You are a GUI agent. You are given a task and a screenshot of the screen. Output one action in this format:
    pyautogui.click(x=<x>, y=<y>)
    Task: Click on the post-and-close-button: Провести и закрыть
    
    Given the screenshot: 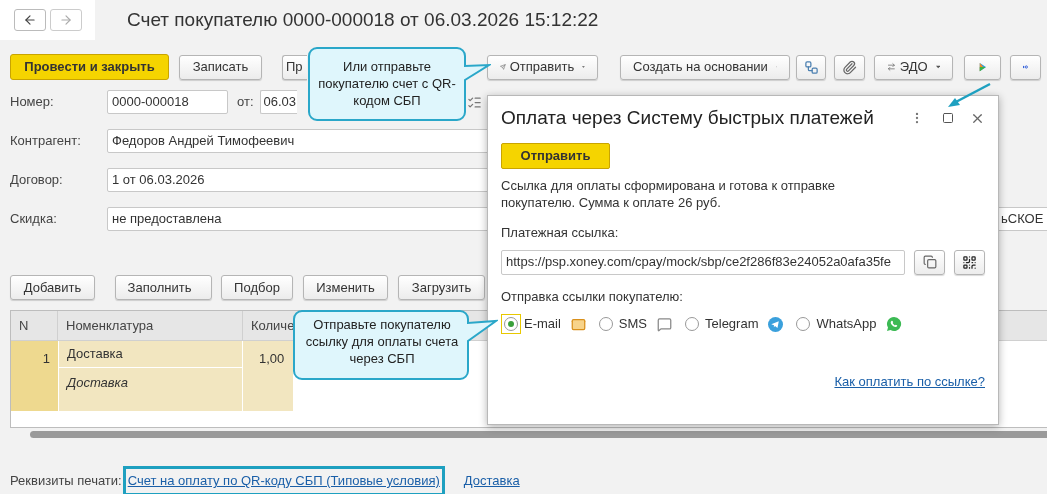 What is the action you would take?
    pyautogui.click(x=89, y=67)
    